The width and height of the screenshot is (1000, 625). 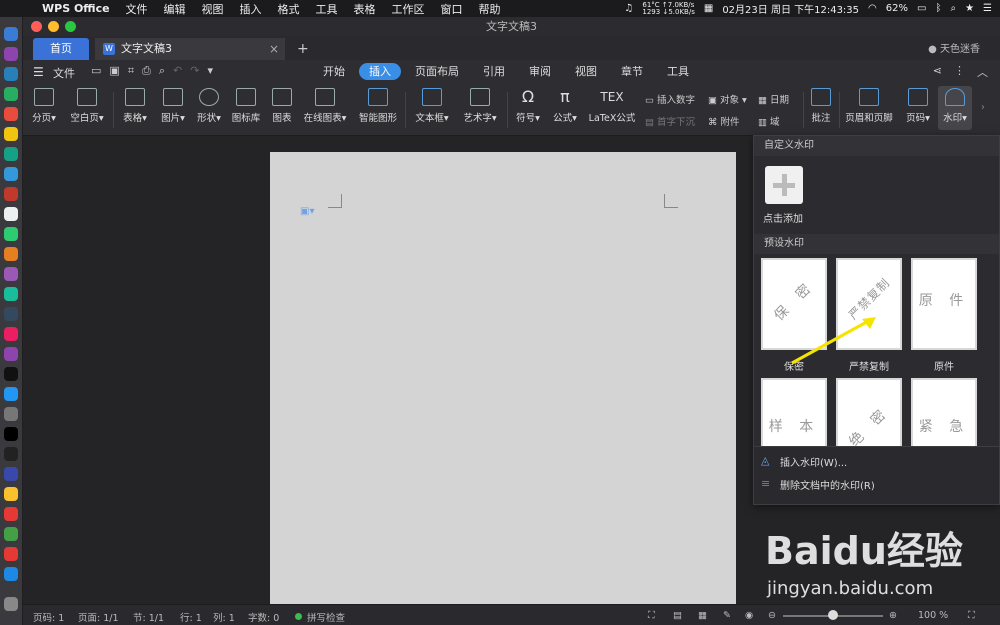 I want to click on menu-help: 帮助, so click(x=490, y=9).